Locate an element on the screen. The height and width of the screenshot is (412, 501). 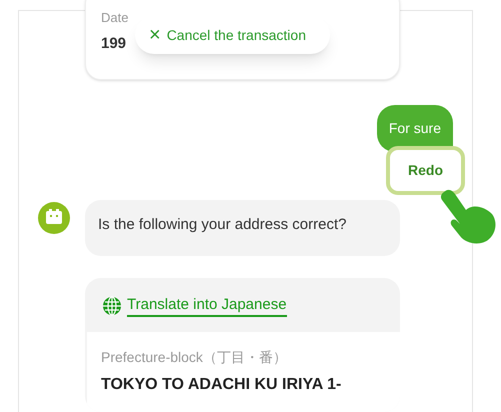
globe-icon is located at coordinates (112, 306).